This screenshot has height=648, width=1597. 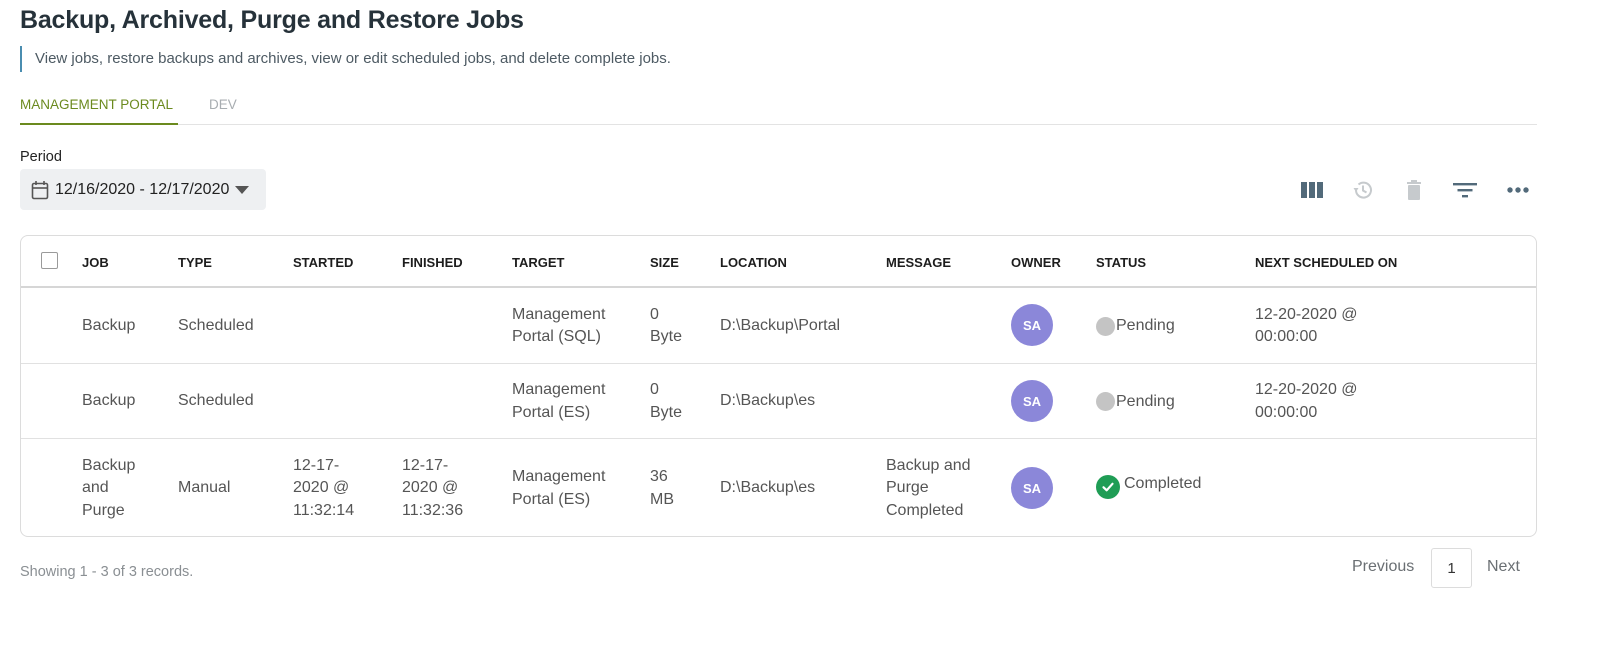 What do you see at coordinates (242, 189) in the screenshot?
I see `chevron-down-icon` at bounding box center [242, 189].